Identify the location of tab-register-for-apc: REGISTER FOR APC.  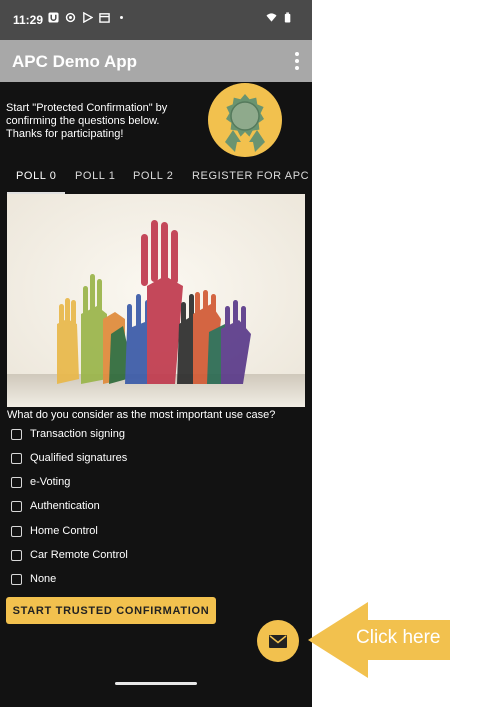
(250, 176).